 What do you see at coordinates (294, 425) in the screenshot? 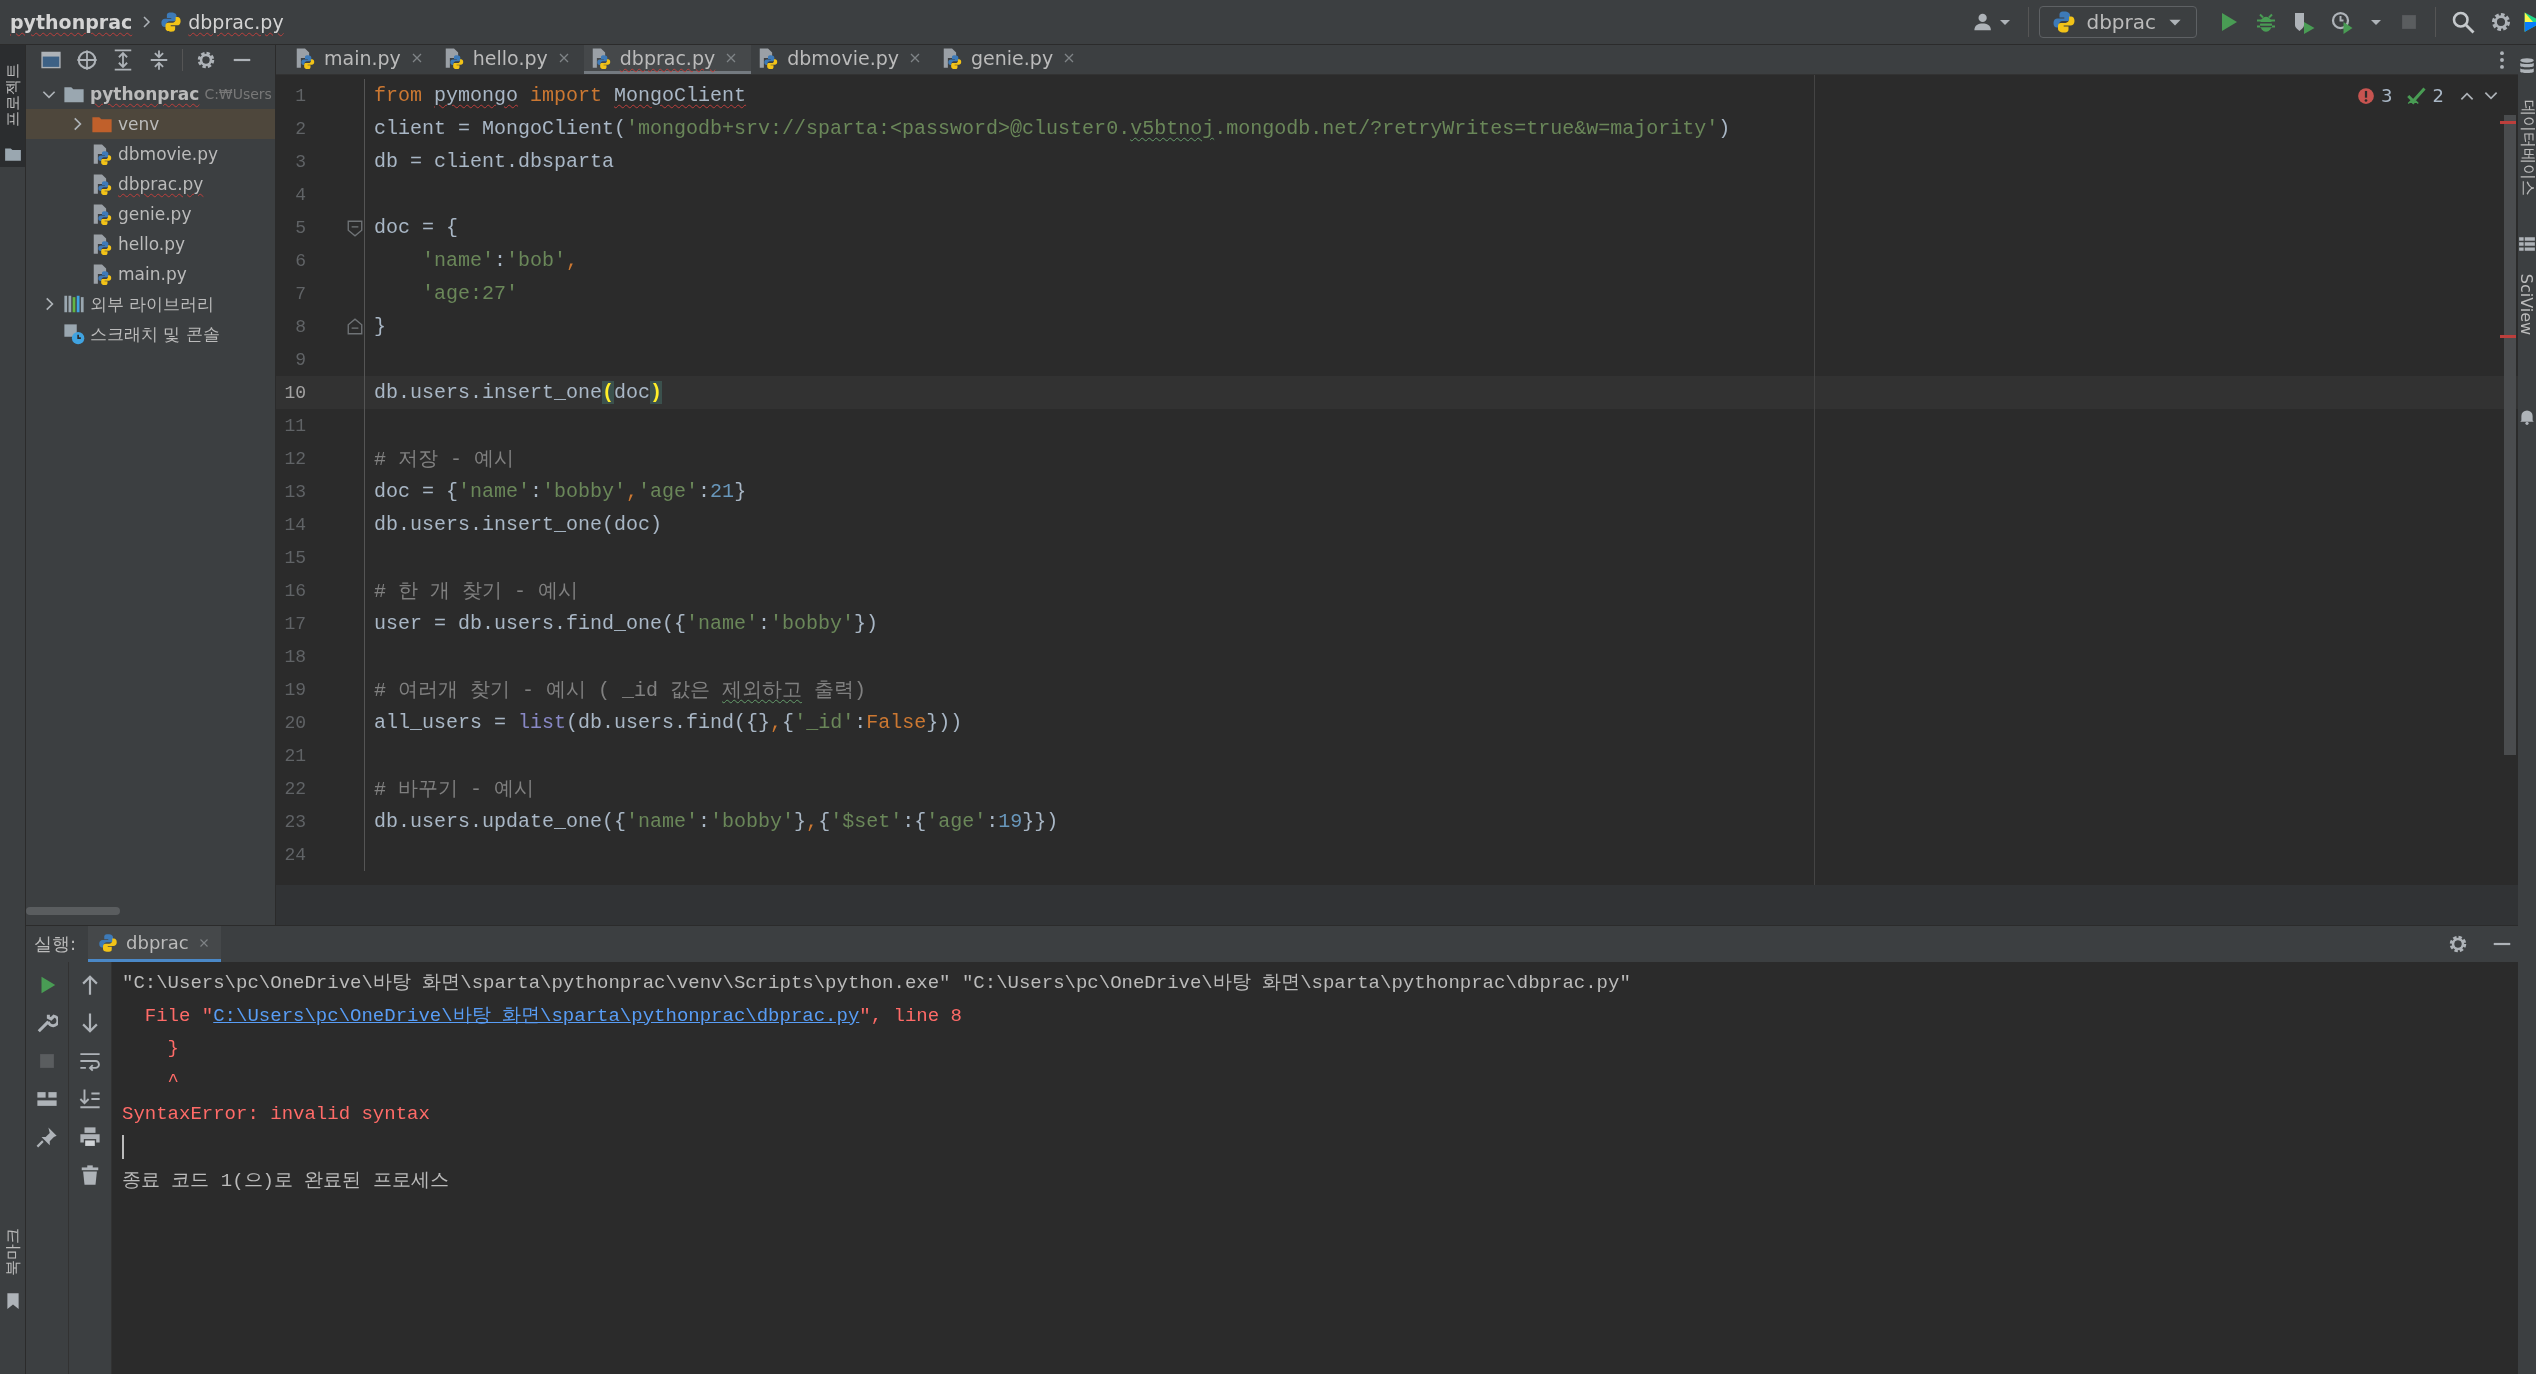
I see `line-number: 11` at bounding box center [294, 425].